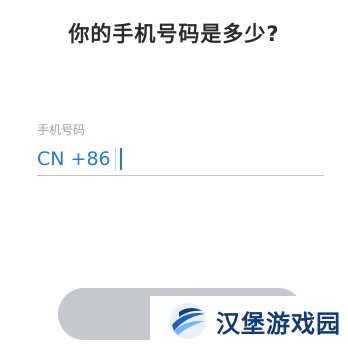  What do you see at coordinates (180, 159) in the screenshot?
I see `phone-number-input: CN +86` at bounding box center [180, 159].